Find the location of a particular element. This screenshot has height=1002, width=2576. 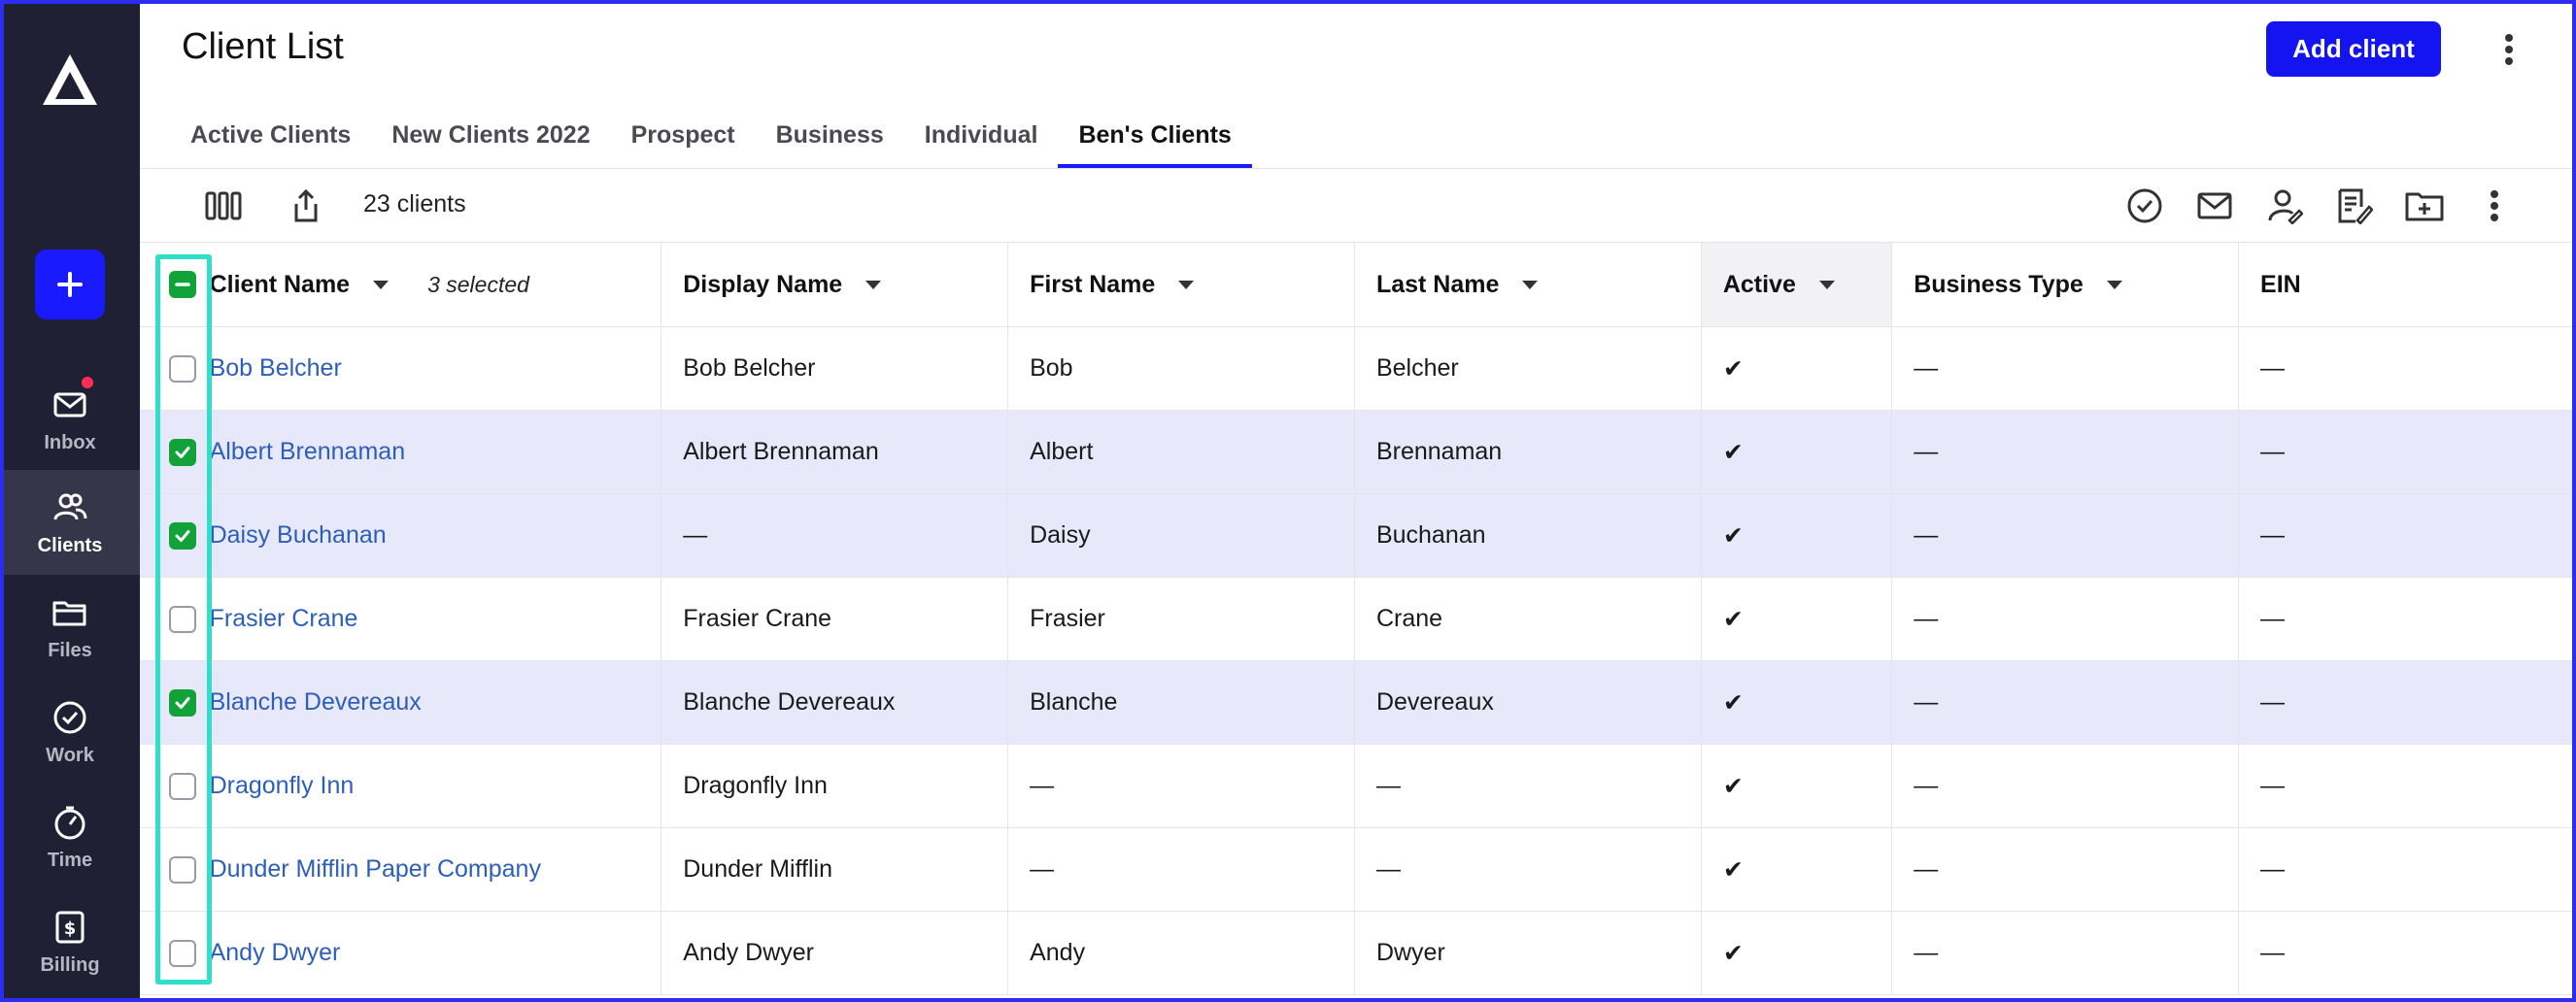

cell-display-name: Blanche Devereaux is located at coordinates (835, 702).